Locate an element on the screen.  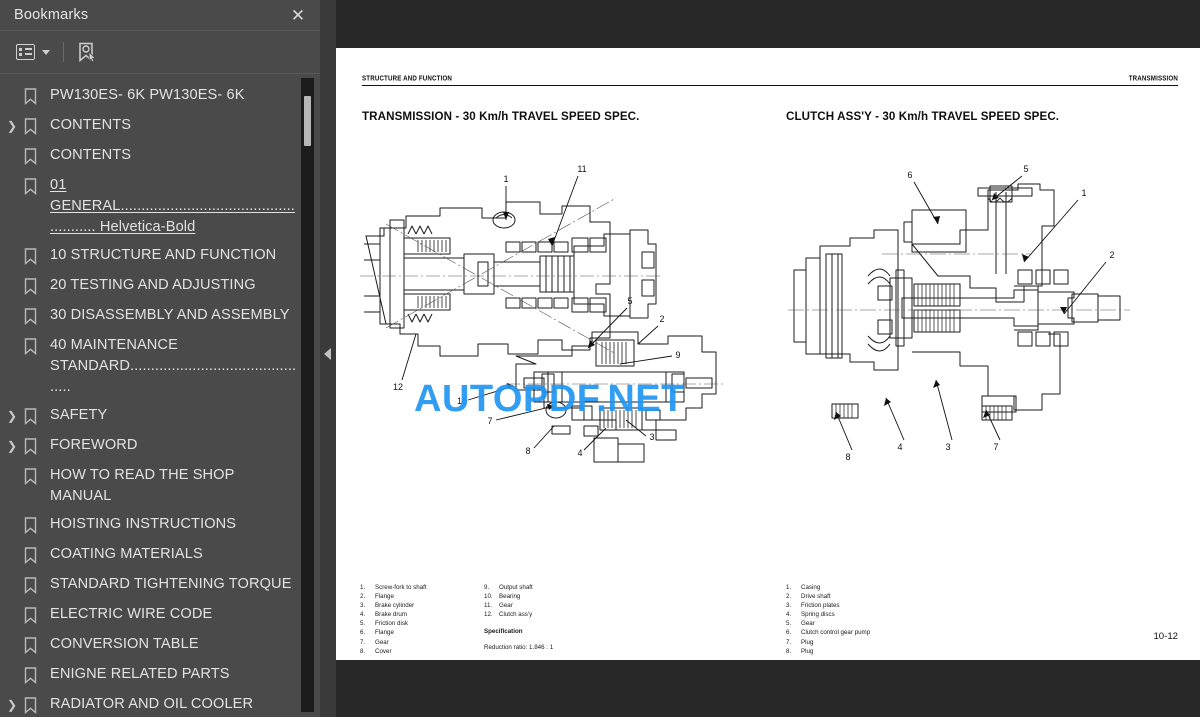
legend-text: Cover is located at coordinates (383, 651).